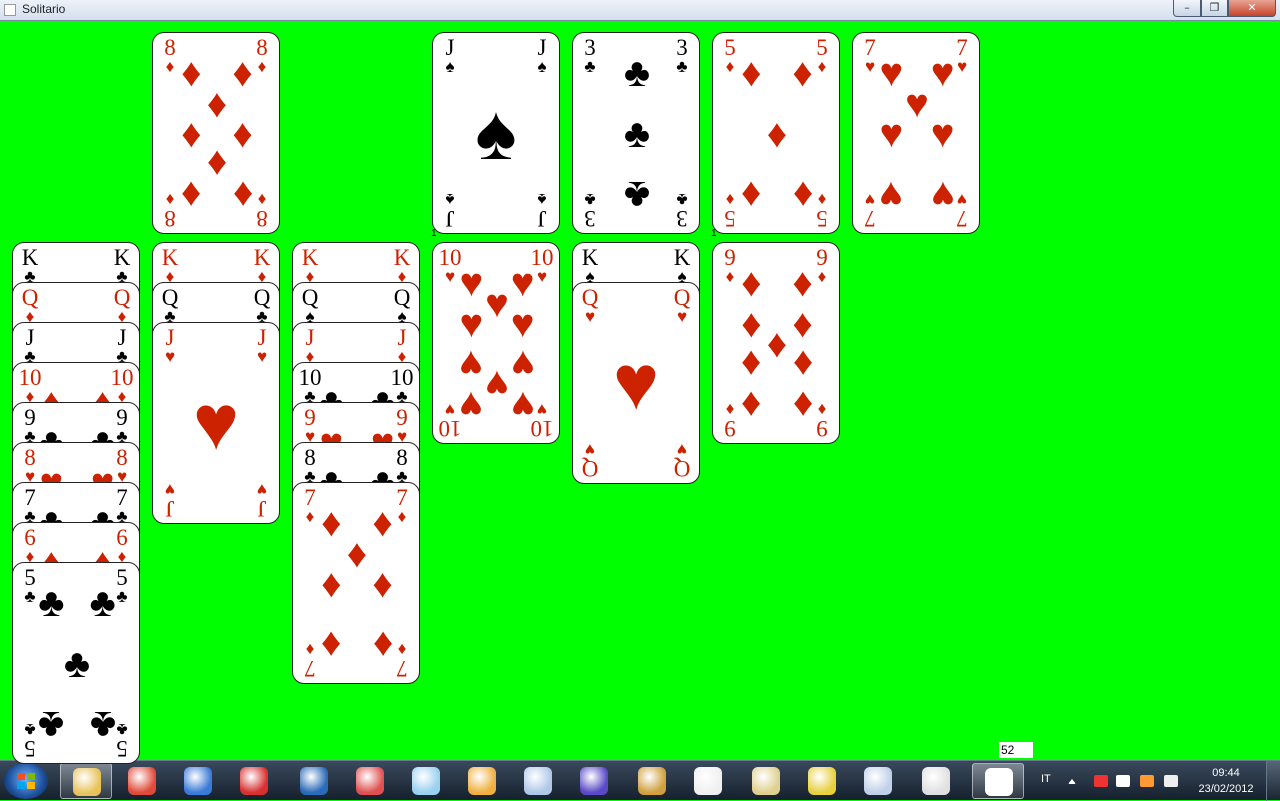  What do you see at coordinates (1226, 789) in the screenshot?
I see `clock-date: 23/02/2012` at bounding box center [1226, 789].